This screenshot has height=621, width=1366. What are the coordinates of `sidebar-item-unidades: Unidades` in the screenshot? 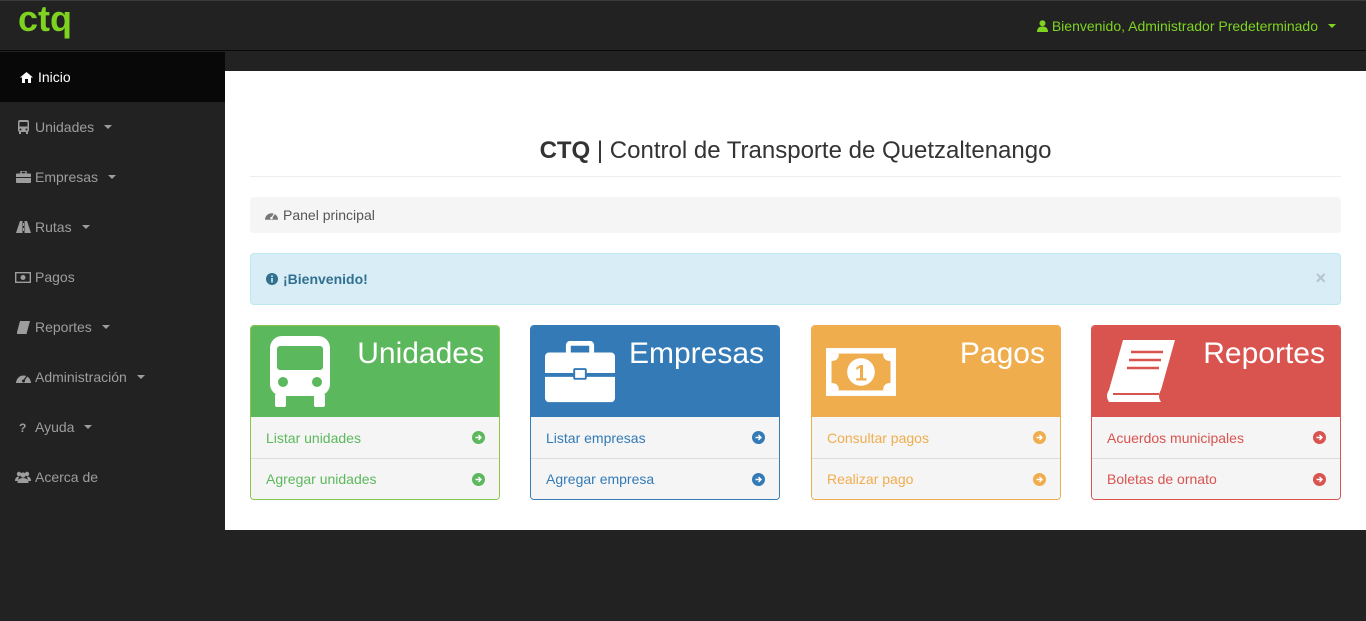 It's located at (112, 127).